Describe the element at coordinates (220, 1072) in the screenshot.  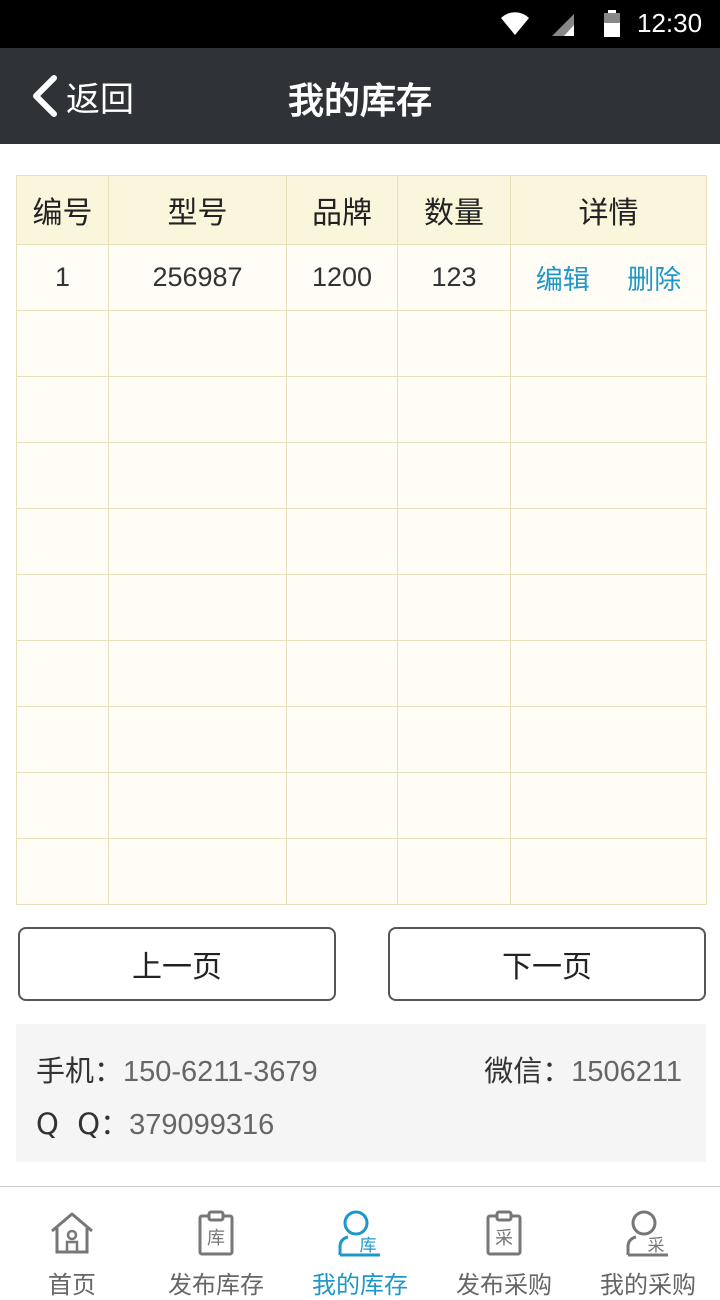
I see `phone-value: 150-6211-3679` at that location.